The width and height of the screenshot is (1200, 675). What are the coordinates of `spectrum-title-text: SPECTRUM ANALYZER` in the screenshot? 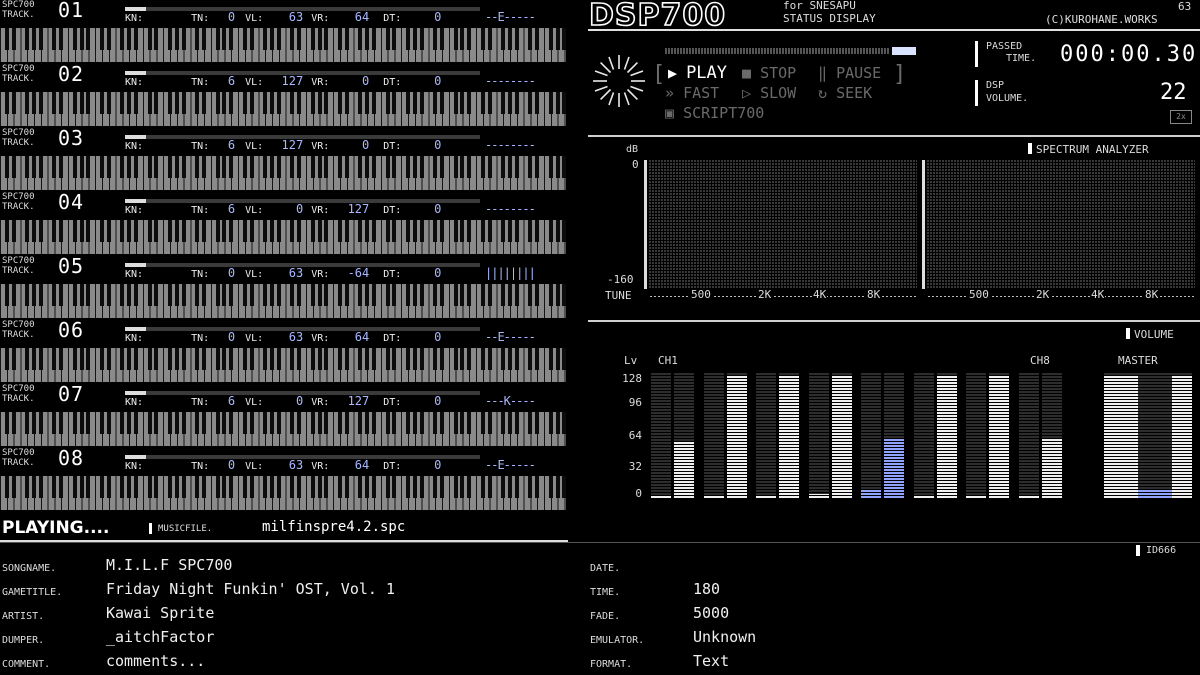 It's located at (1092, 149).